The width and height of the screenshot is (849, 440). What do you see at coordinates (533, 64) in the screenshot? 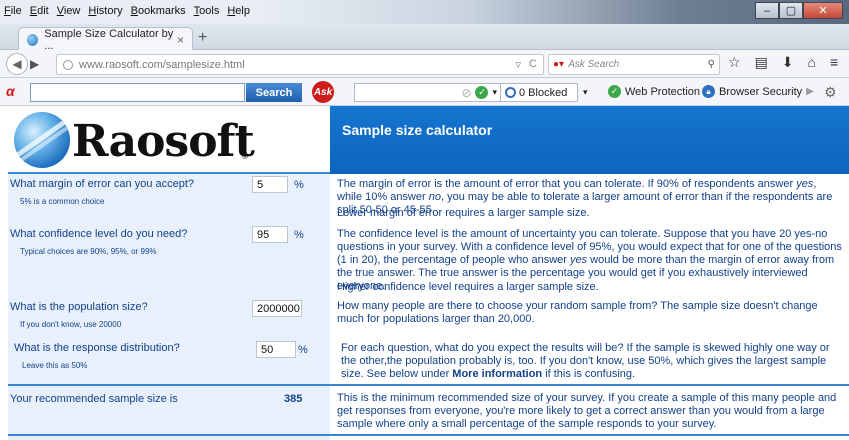
I see `reload-icon: C` at bounding box center [533, 64].